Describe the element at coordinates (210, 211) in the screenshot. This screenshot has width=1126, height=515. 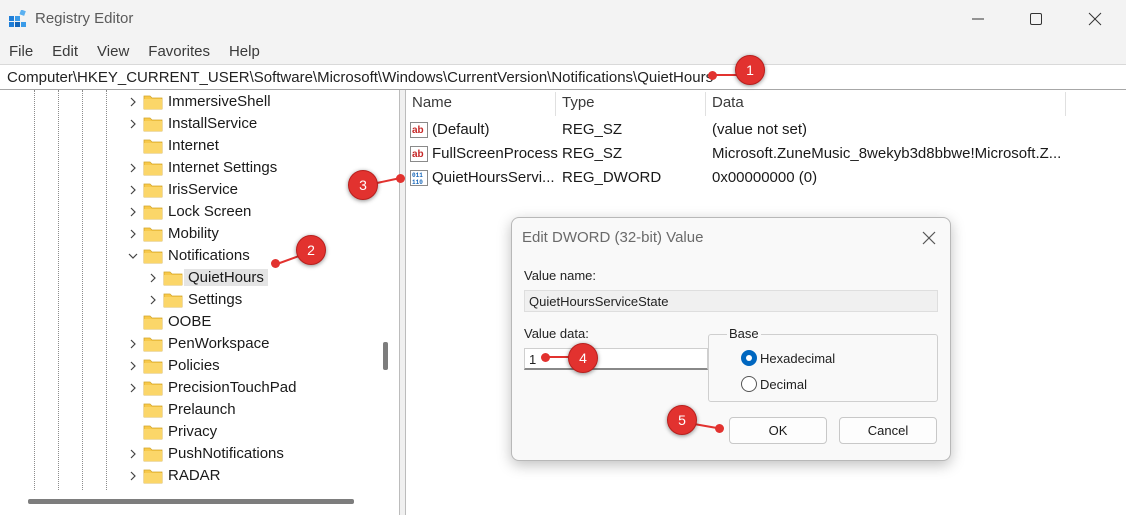
I see `tree-item-label: Lock Screen` at that location.